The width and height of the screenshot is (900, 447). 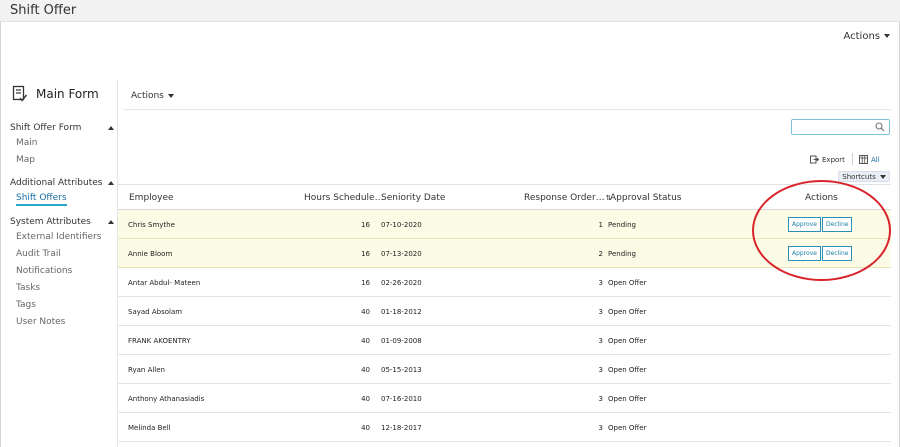 I want to click on search-box, so click(x=840, y=129).